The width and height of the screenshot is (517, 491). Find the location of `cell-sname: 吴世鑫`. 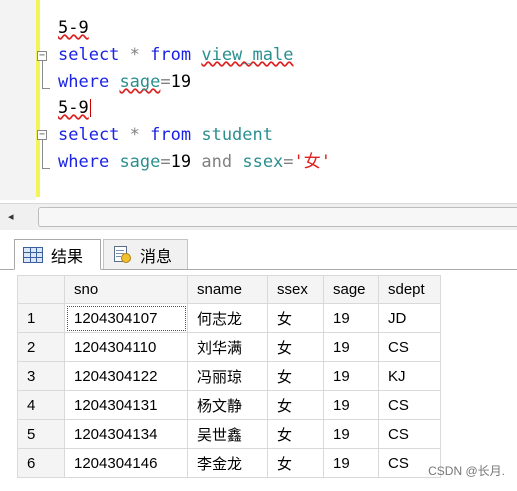

cell-sname: 吴世鑫 is located at coordinates (227, 434).